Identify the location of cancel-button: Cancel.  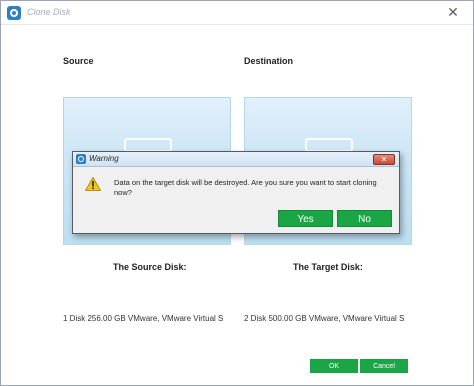
(384, 366).